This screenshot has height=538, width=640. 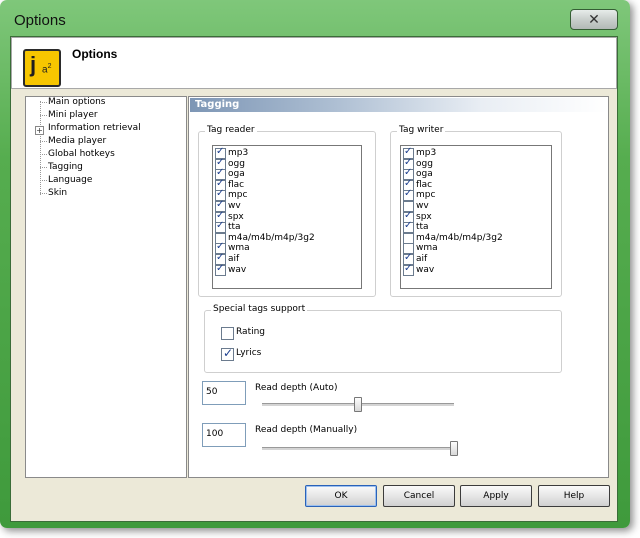 What do you see at coordinates (40, 20) in the screenshot?
I see `window-title: Options` at bounding box center [40, 20].